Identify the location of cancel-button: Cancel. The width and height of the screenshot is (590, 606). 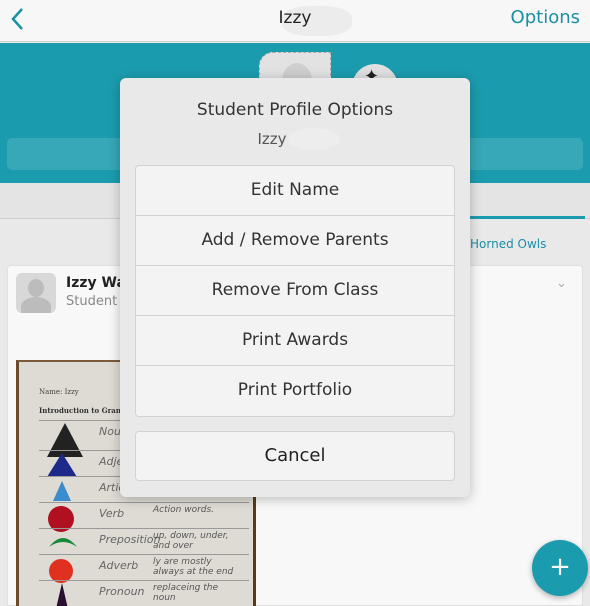
(295, 456).